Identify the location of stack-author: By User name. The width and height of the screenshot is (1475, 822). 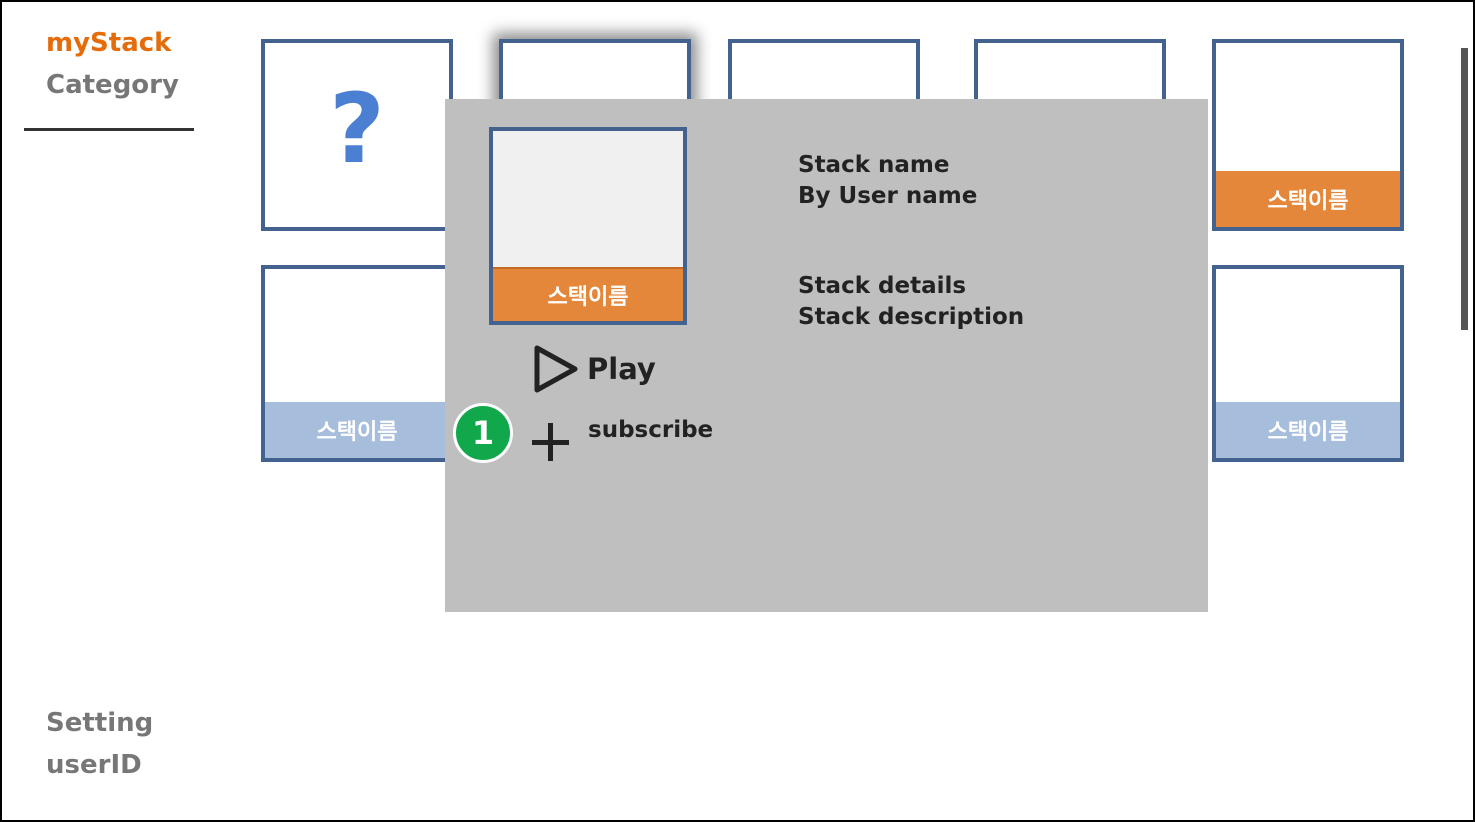
(888, 196).